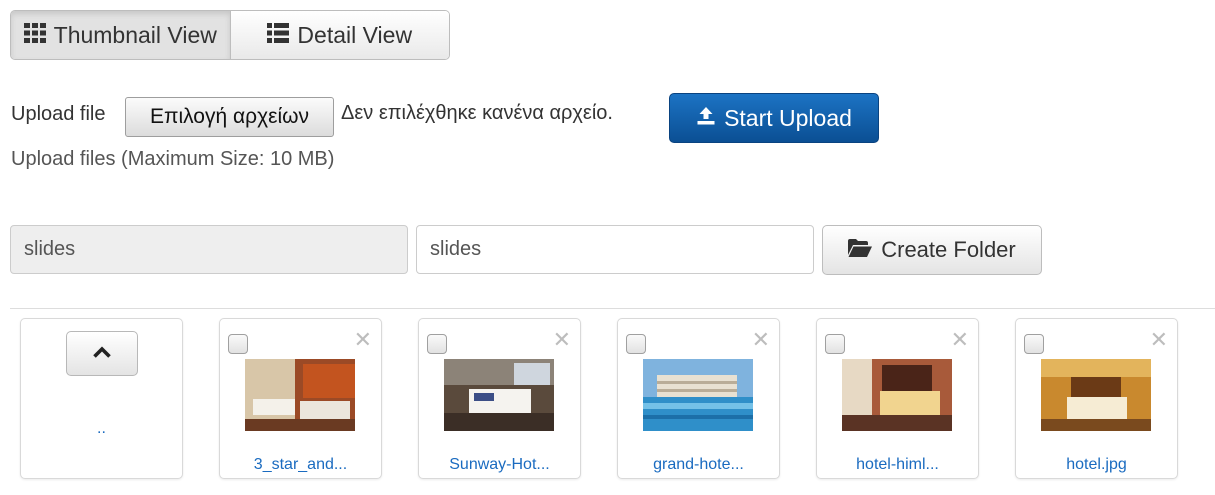  Describe the element at coordinates (788, 117) in the screenshot. I see `start-upload-label: Start Upload` at that location.